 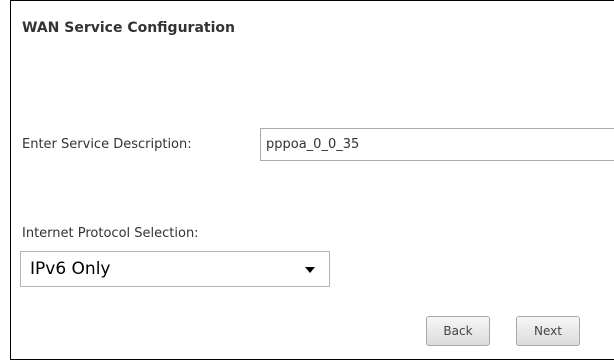 What do you see at coordinates (128, 28) in the screenshot?
I see `page-title: WAN Service Configuration` at bounding box center [128, 28].